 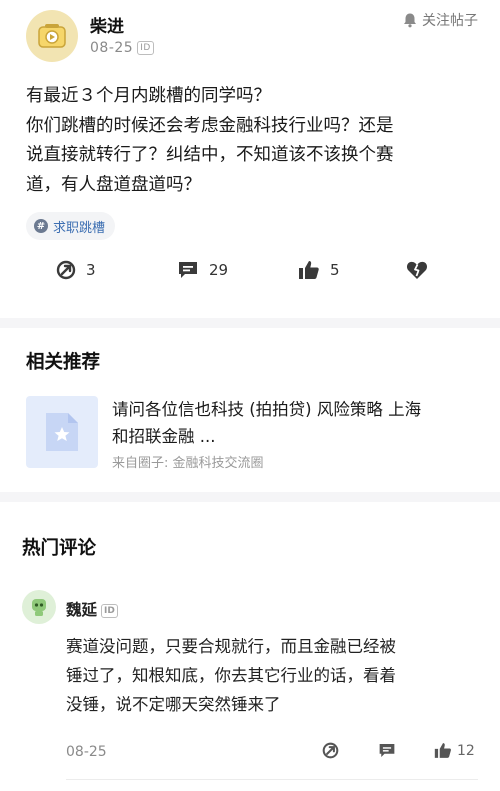 I want to click on commenter-name: 魏延 ID, so click(x=92, y=609).